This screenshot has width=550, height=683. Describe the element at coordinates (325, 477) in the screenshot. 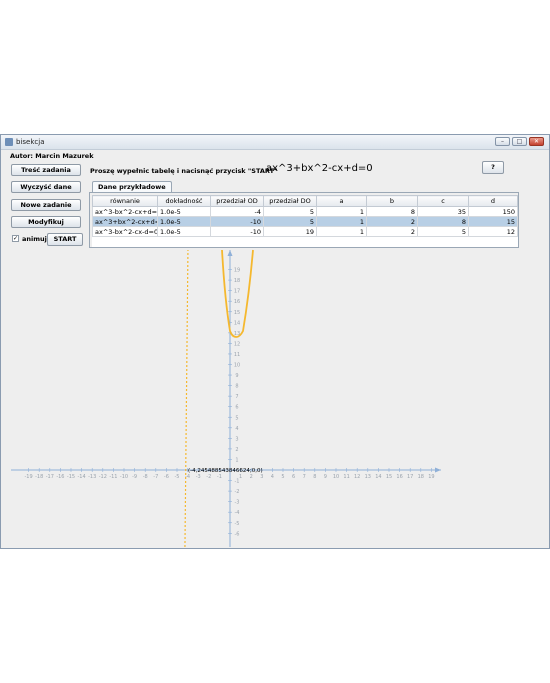

I see `x-tick-label: 9` at that location.